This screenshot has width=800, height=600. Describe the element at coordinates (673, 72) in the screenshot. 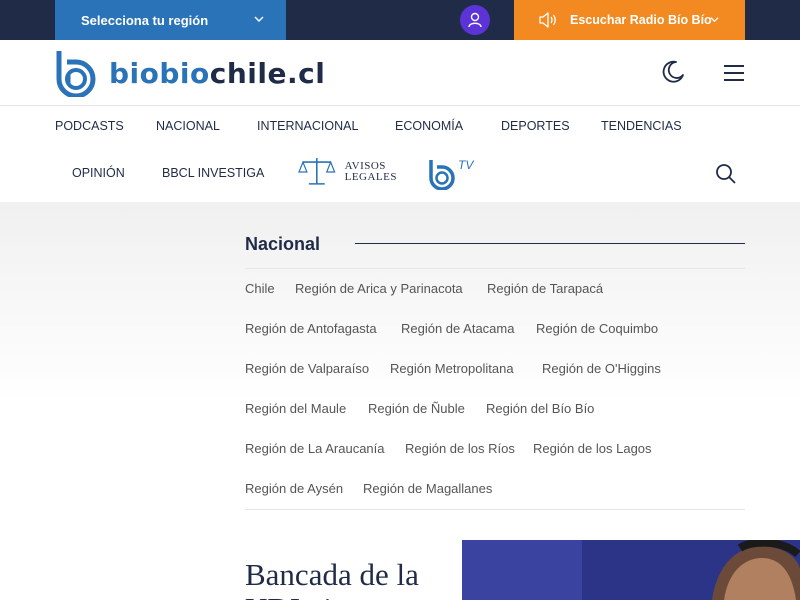

I see `dark-mode-moon-icon` at that location.